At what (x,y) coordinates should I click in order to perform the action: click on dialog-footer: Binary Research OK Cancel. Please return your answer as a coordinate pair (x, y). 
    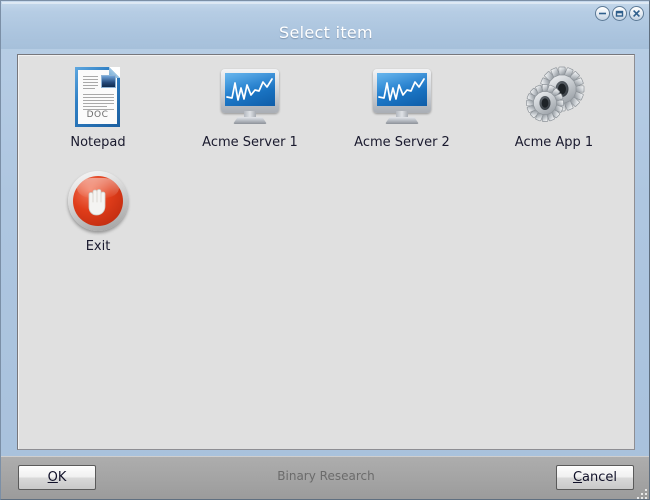
    Looking at the image, I should click on (325, 477).